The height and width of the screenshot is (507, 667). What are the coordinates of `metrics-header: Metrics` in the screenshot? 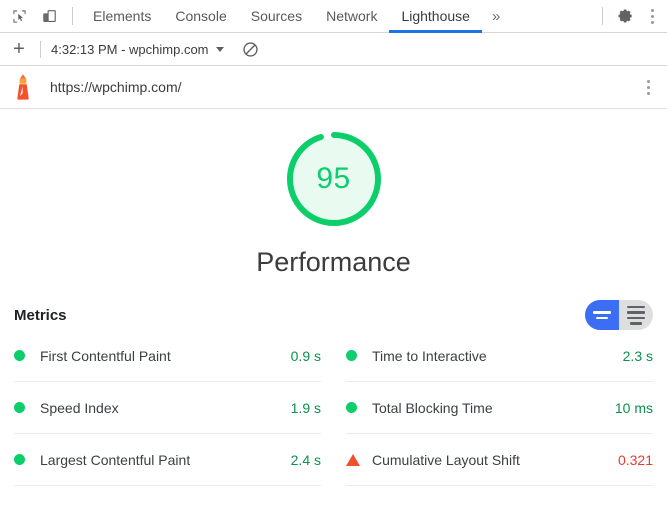 It's located at (333, 304).